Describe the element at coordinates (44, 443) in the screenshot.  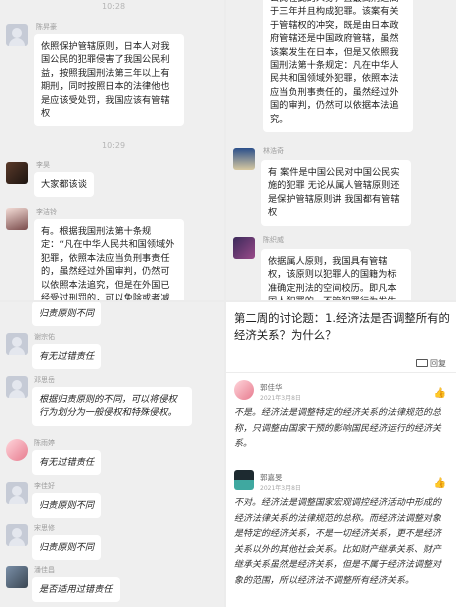
I see `sender-name: 陈雨婷` at that location.